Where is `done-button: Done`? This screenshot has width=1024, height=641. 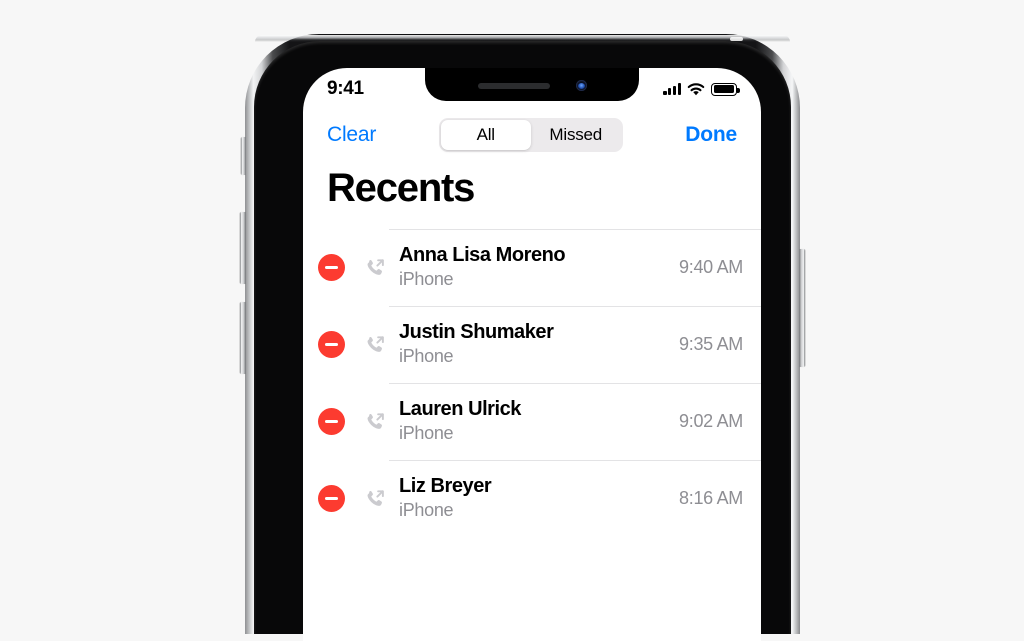
done-button: Done is located at coordinates (711, 135).